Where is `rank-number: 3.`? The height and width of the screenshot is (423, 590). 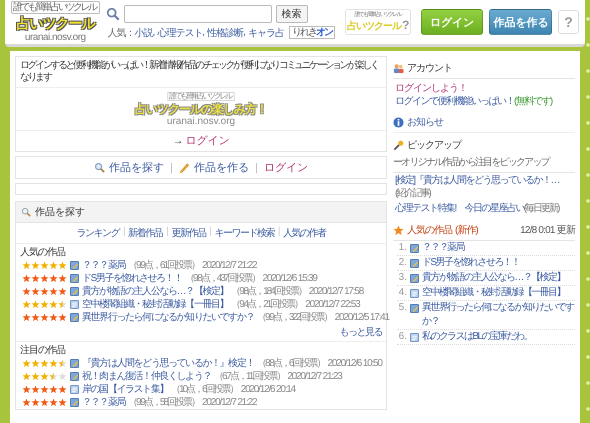 rank-number: 3. is located at coordinates (402, 278).